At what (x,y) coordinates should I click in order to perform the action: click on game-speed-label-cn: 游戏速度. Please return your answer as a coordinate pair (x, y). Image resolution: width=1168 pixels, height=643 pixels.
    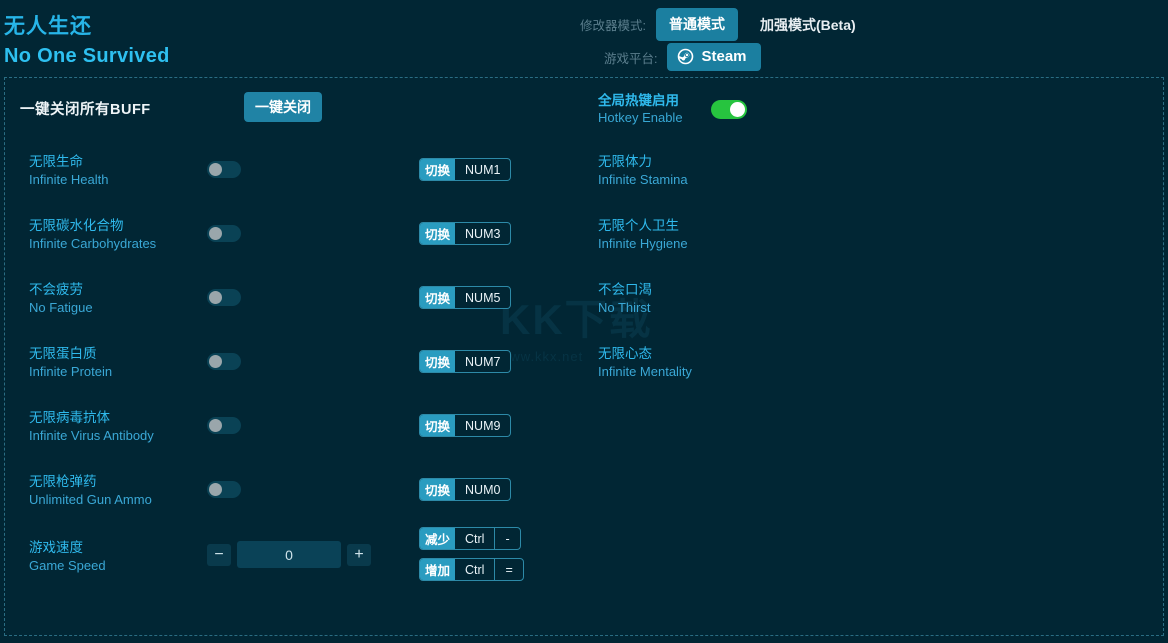
    Looking at the image, I should click on (56, 547).